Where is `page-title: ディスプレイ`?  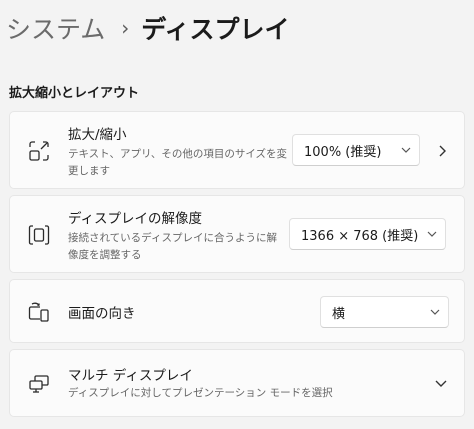
page-title: ディスプレイ is located at coordinates (215, 29).